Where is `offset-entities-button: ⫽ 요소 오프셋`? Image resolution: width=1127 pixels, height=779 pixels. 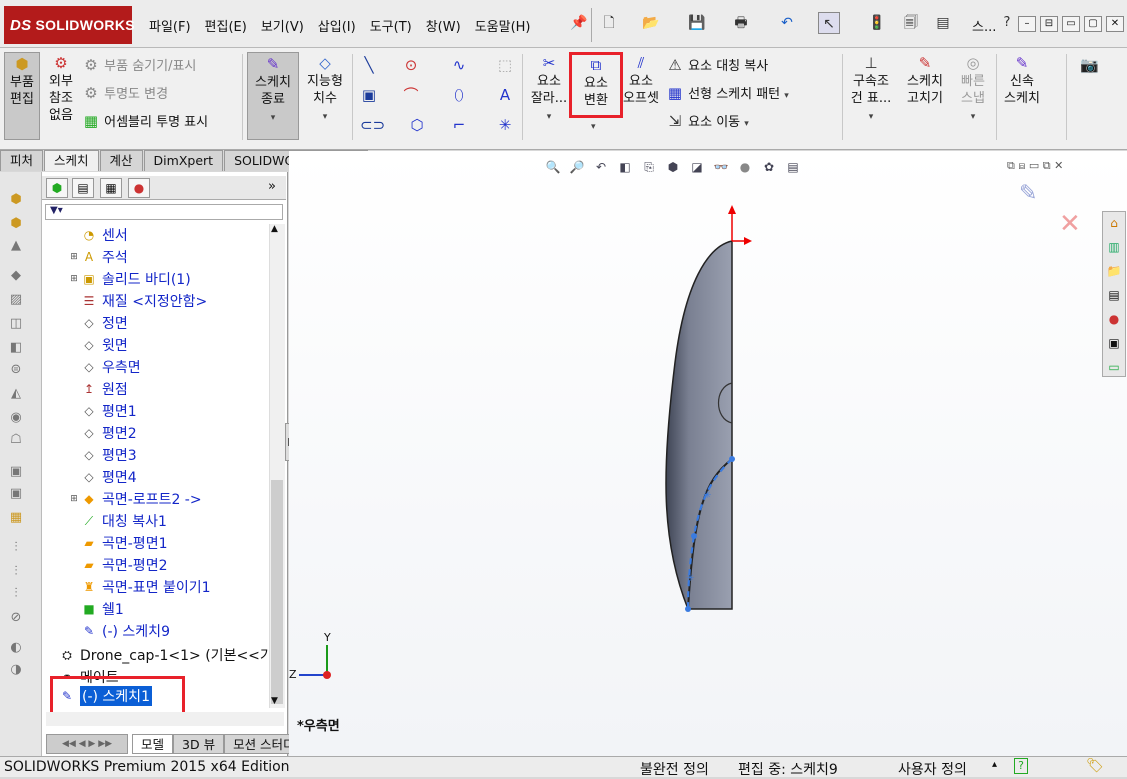
offset-entities-button: ⫽ 요소 오프셋 is located at coordinates (641, 80).